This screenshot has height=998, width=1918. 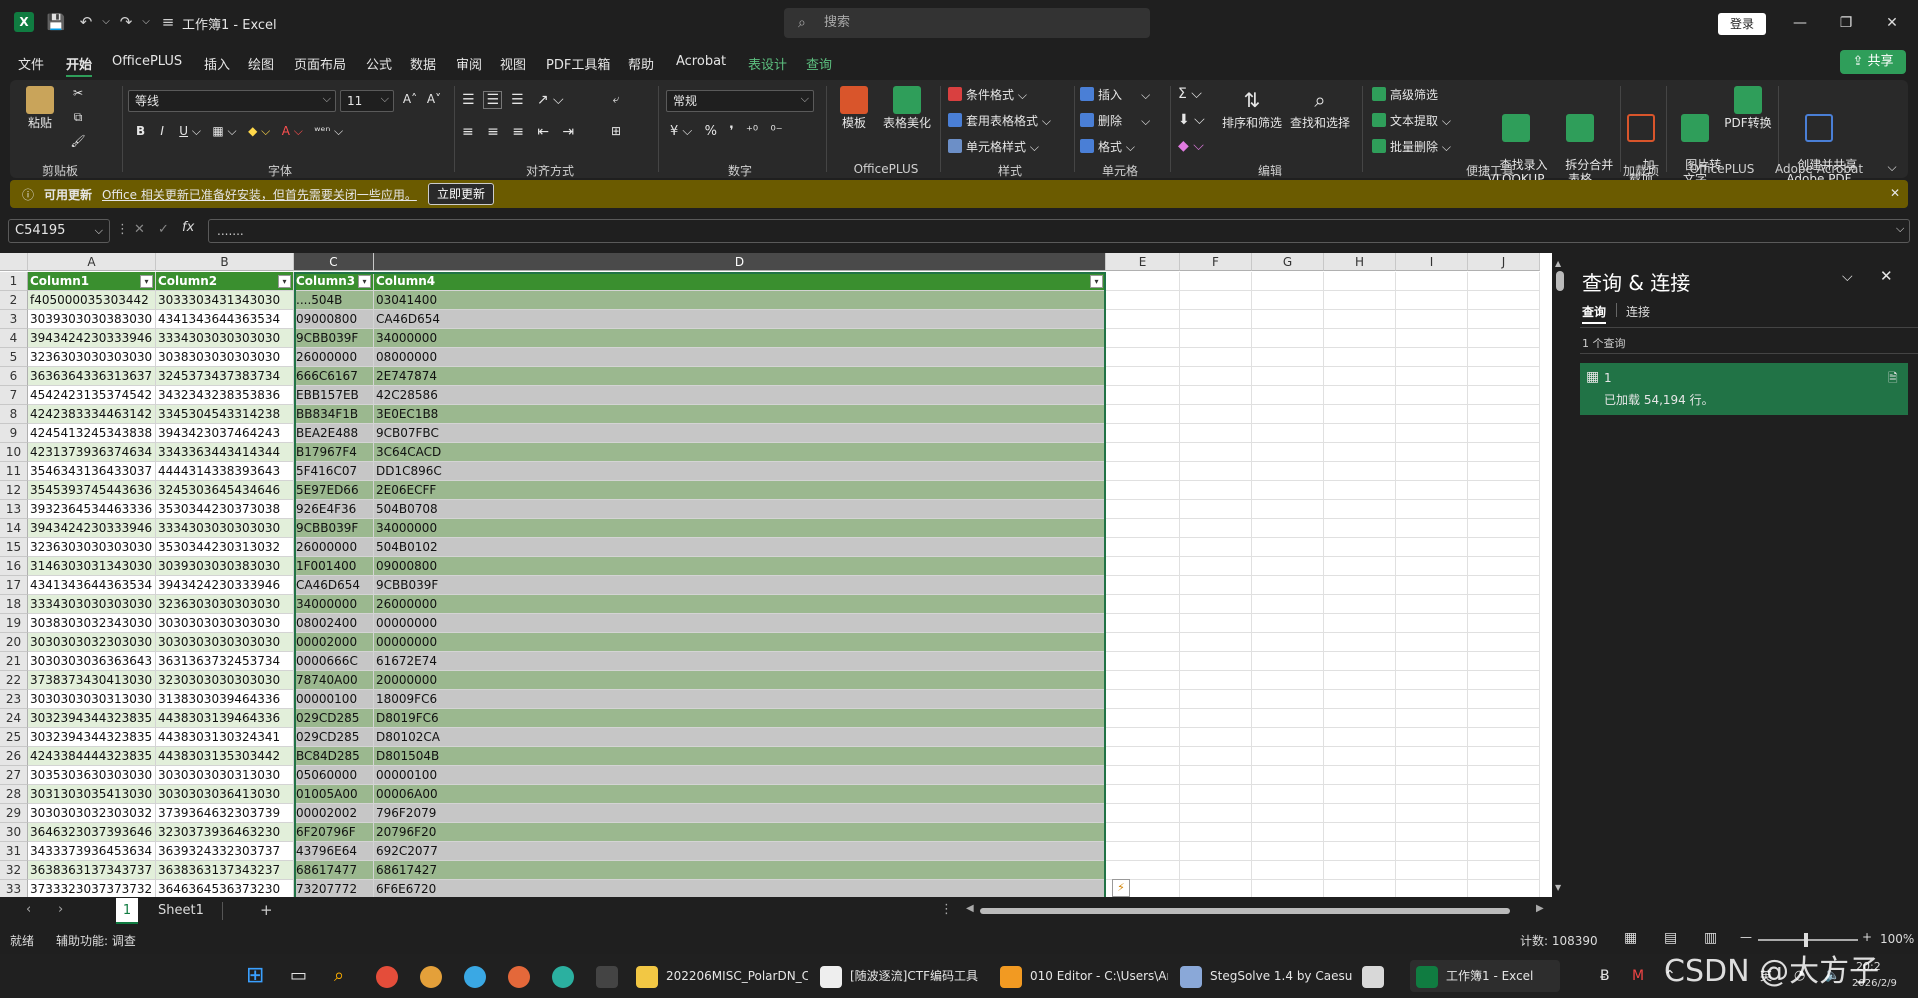 What do you see at coordinates (334, 490) in the screenshot?
I see `table-cell: 5E97ED66` at bounding box center [334, 490].